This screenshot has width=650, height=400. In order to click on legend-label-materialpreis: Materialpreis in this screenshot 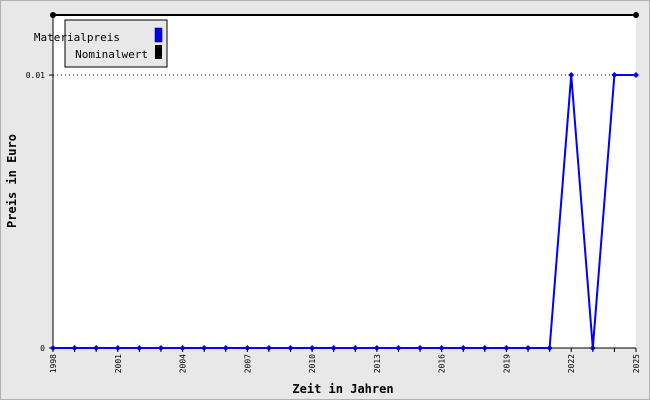, I will do `click(77, 37)`.